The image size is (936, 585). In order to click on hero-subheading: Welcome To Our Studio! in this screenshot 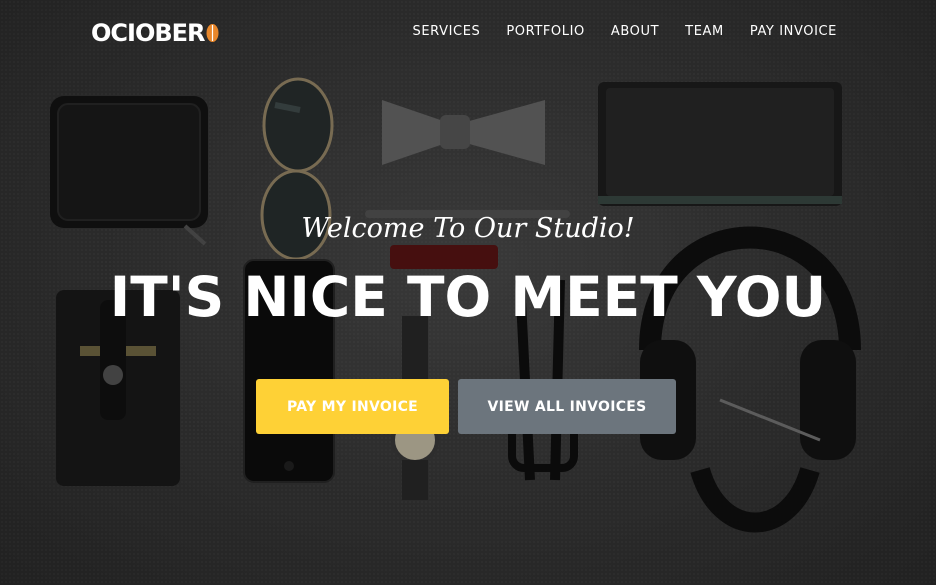, I will do `click(468, 228)`.